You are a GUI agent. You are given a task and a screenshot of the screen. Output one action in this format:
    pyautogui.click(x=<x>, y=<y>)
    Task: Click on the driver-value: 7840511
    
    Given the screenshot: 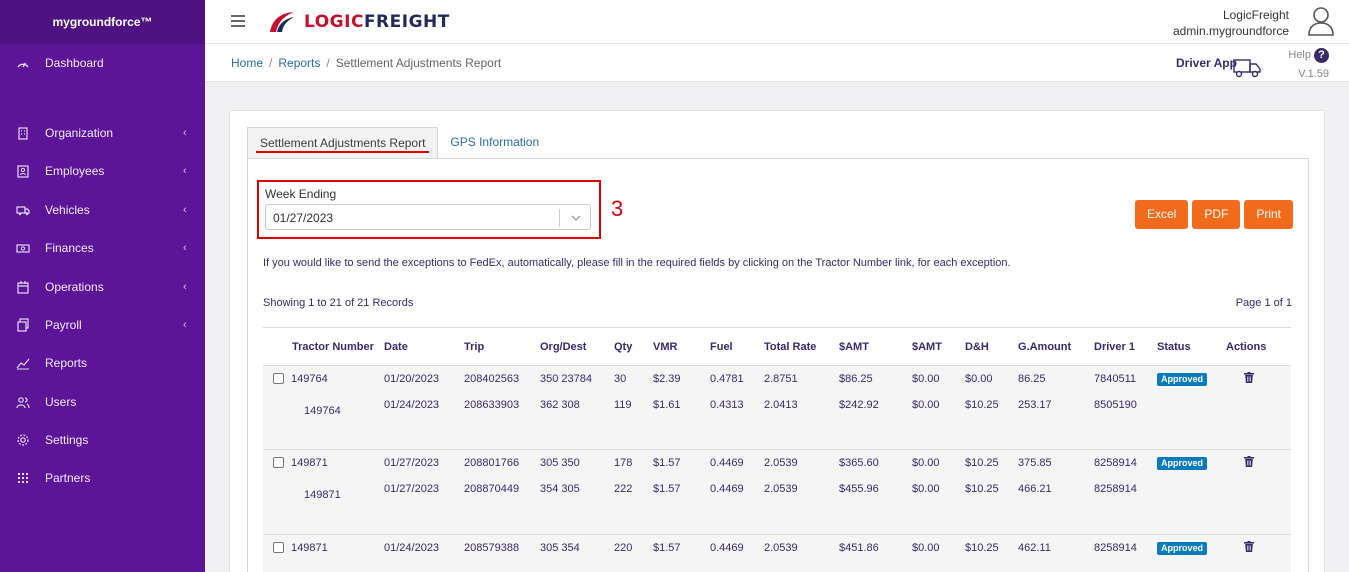 What is the action you would take?
    pyautogui.click(x=1115, y=379)
    